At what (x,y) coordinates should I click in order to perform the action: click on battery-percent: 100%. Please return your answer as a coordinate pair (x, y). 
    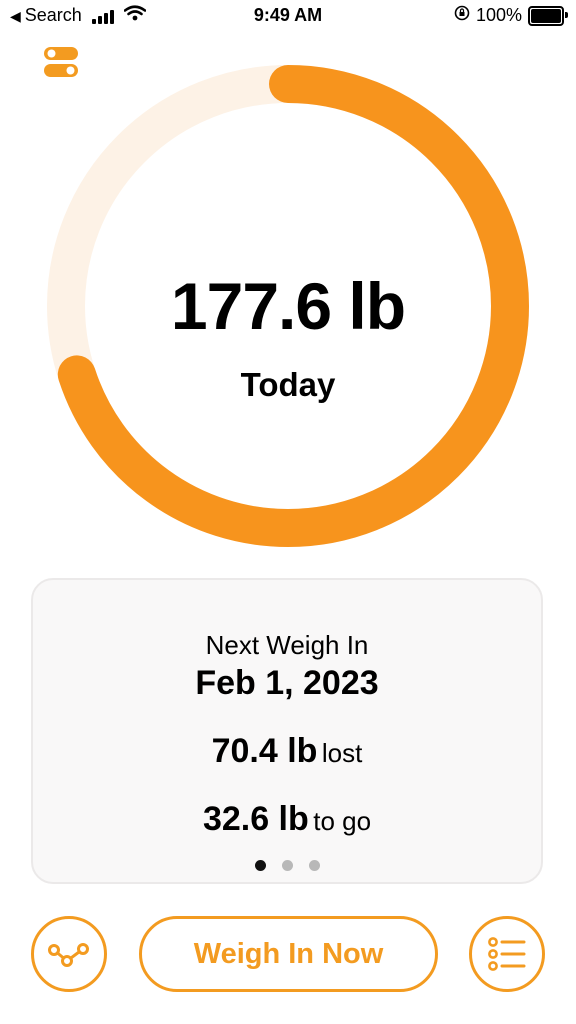
    Looking at the image, I should click on (498, 15).